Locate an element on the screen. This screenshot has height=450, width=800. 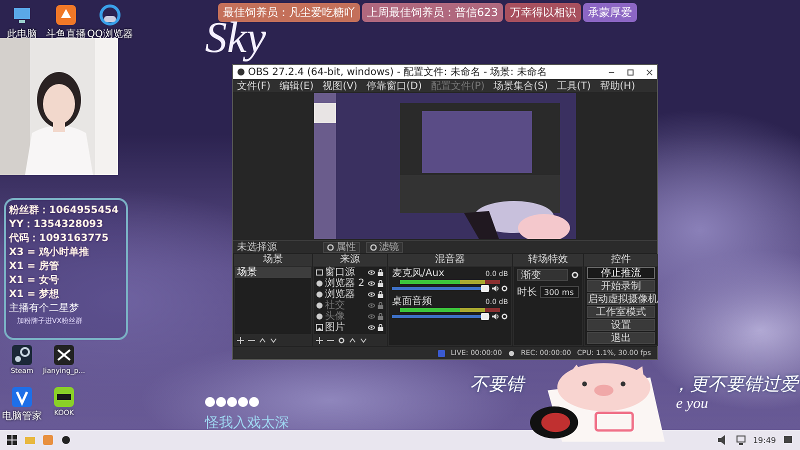
close-icon is located at coordinates (649, 72).